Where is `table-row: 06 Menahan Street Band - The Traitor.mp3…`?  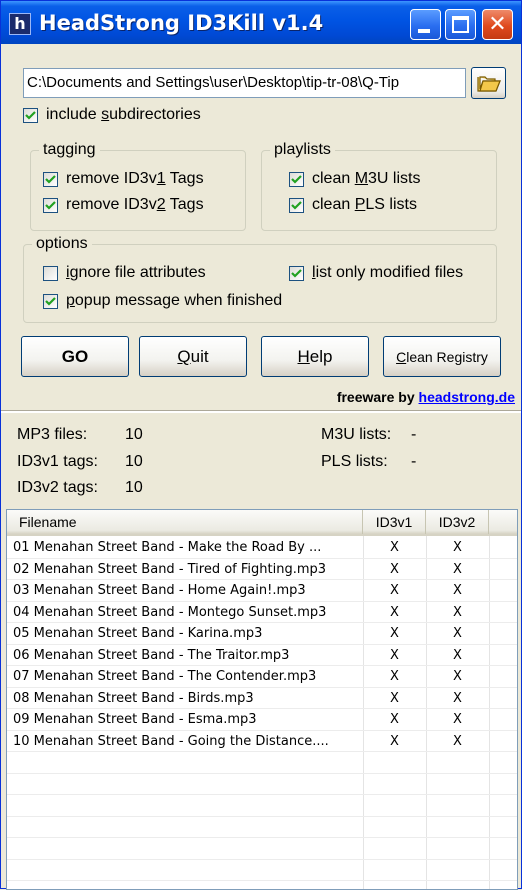 table-row: 06 Menahan Street Band - The Traitor.mp3… is located at coordinates (262, 655).